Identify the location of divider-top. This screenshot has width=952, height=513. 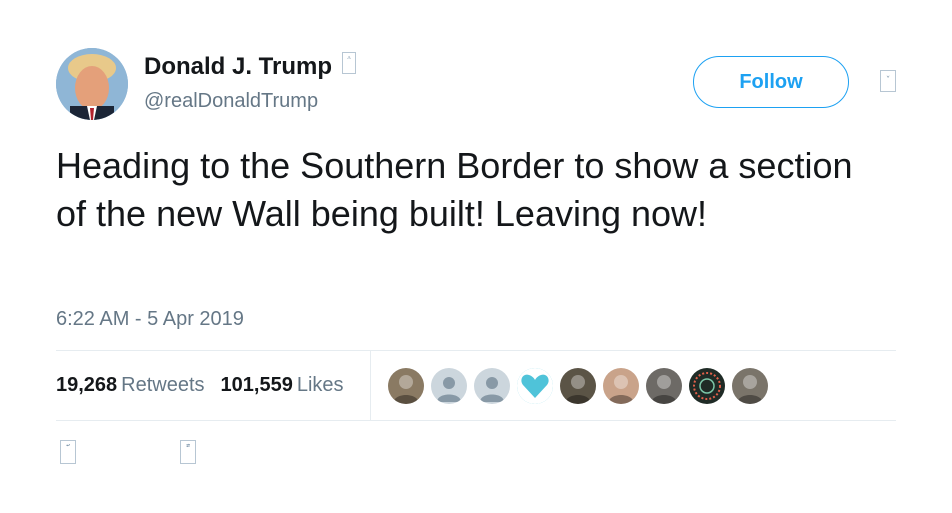
(476, 350).